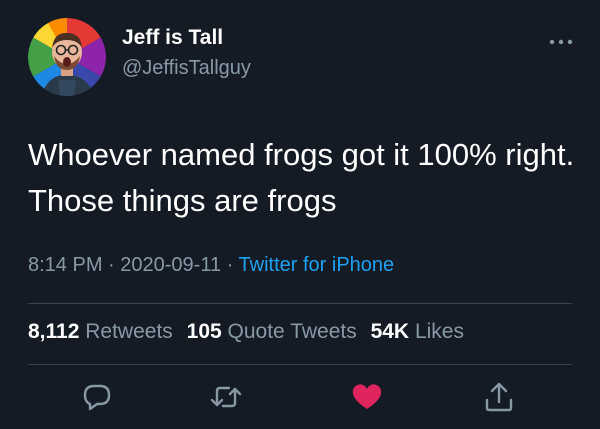 The image size is (600, 429). Describe the element at coordinates (54, 331) in the screenshot. I see `retweets-count: 8,112` at that location.